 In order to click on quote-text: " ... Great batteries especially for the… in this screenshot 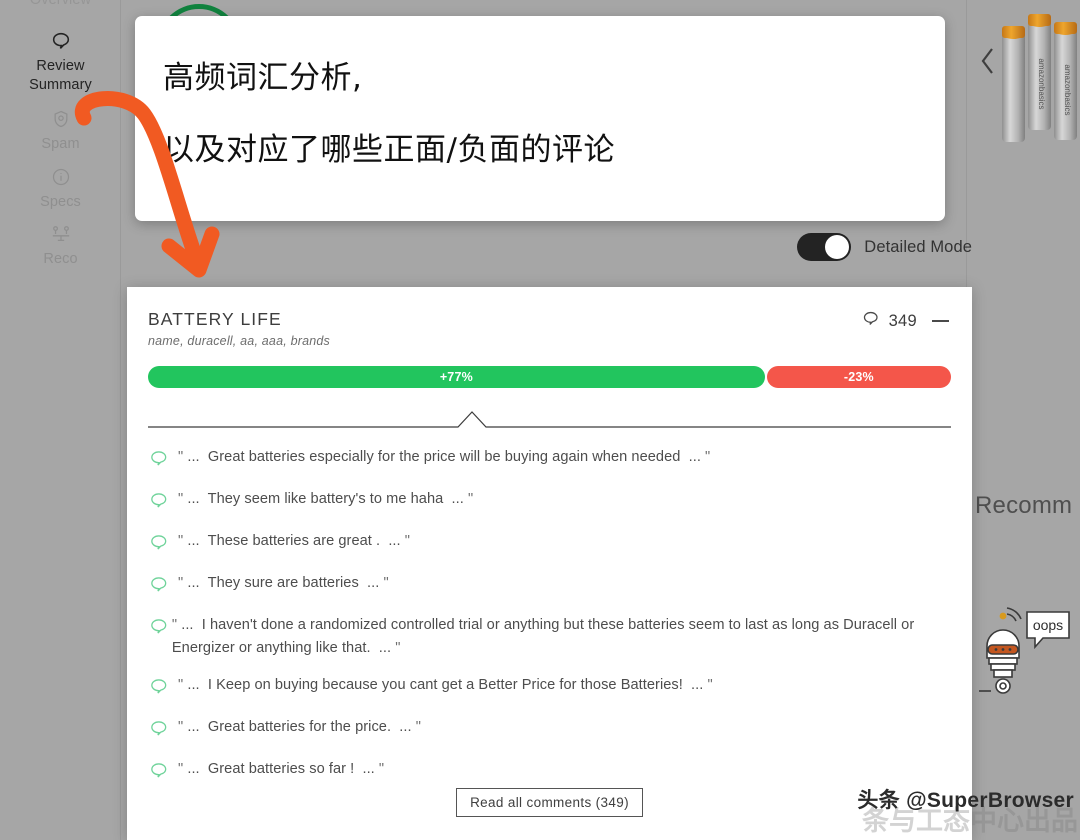, I will do `click(444, 457)`.